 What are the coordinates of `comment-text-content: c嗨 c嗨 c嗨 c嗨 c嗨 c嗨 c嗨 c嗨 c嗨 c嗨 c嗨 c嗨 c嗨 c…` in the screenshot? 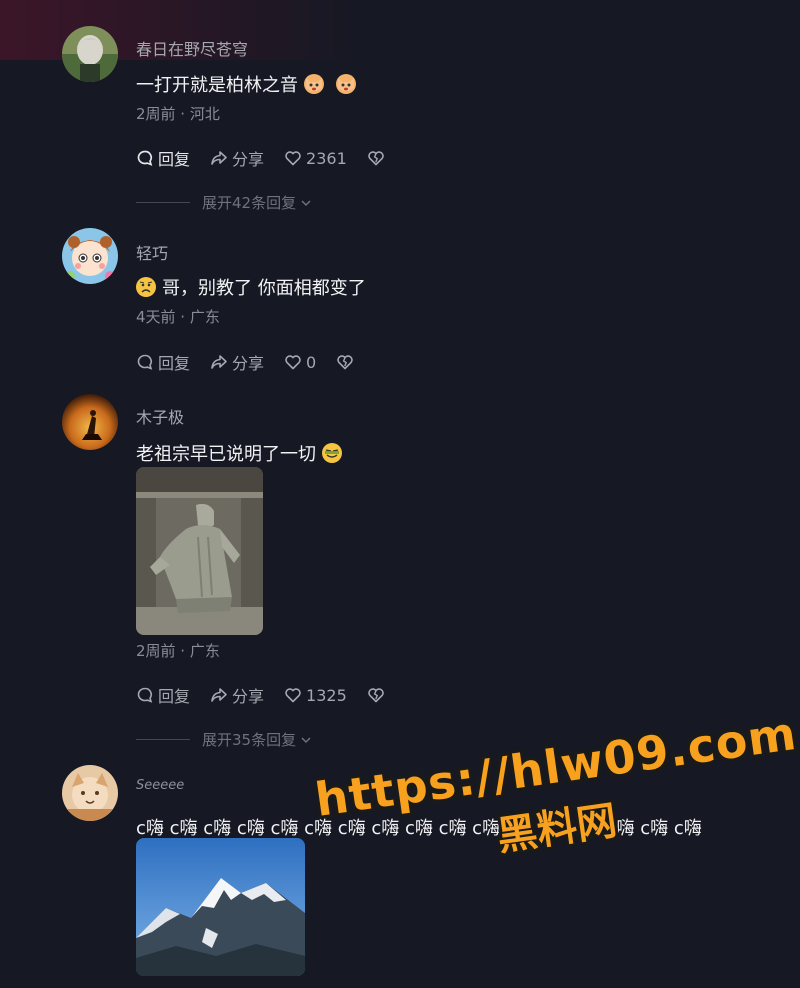 It's located at (419, 828).